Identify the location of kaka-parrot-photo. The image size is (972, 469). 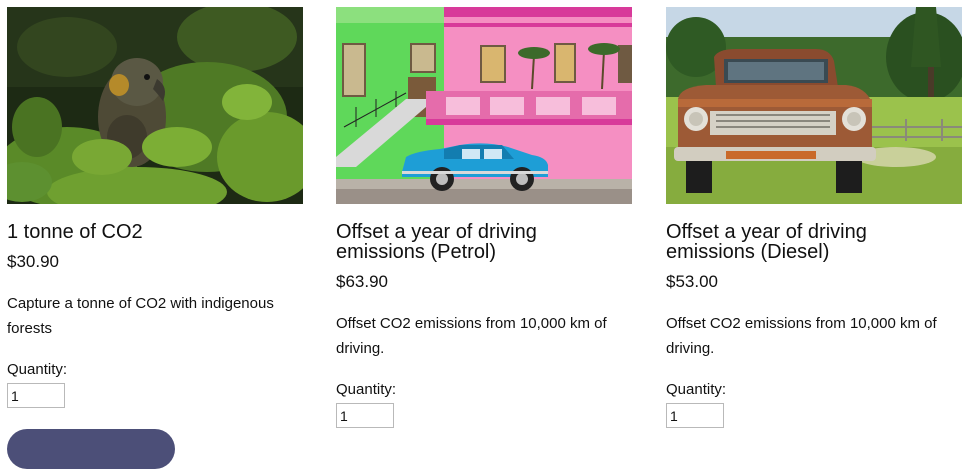
(155, 105).